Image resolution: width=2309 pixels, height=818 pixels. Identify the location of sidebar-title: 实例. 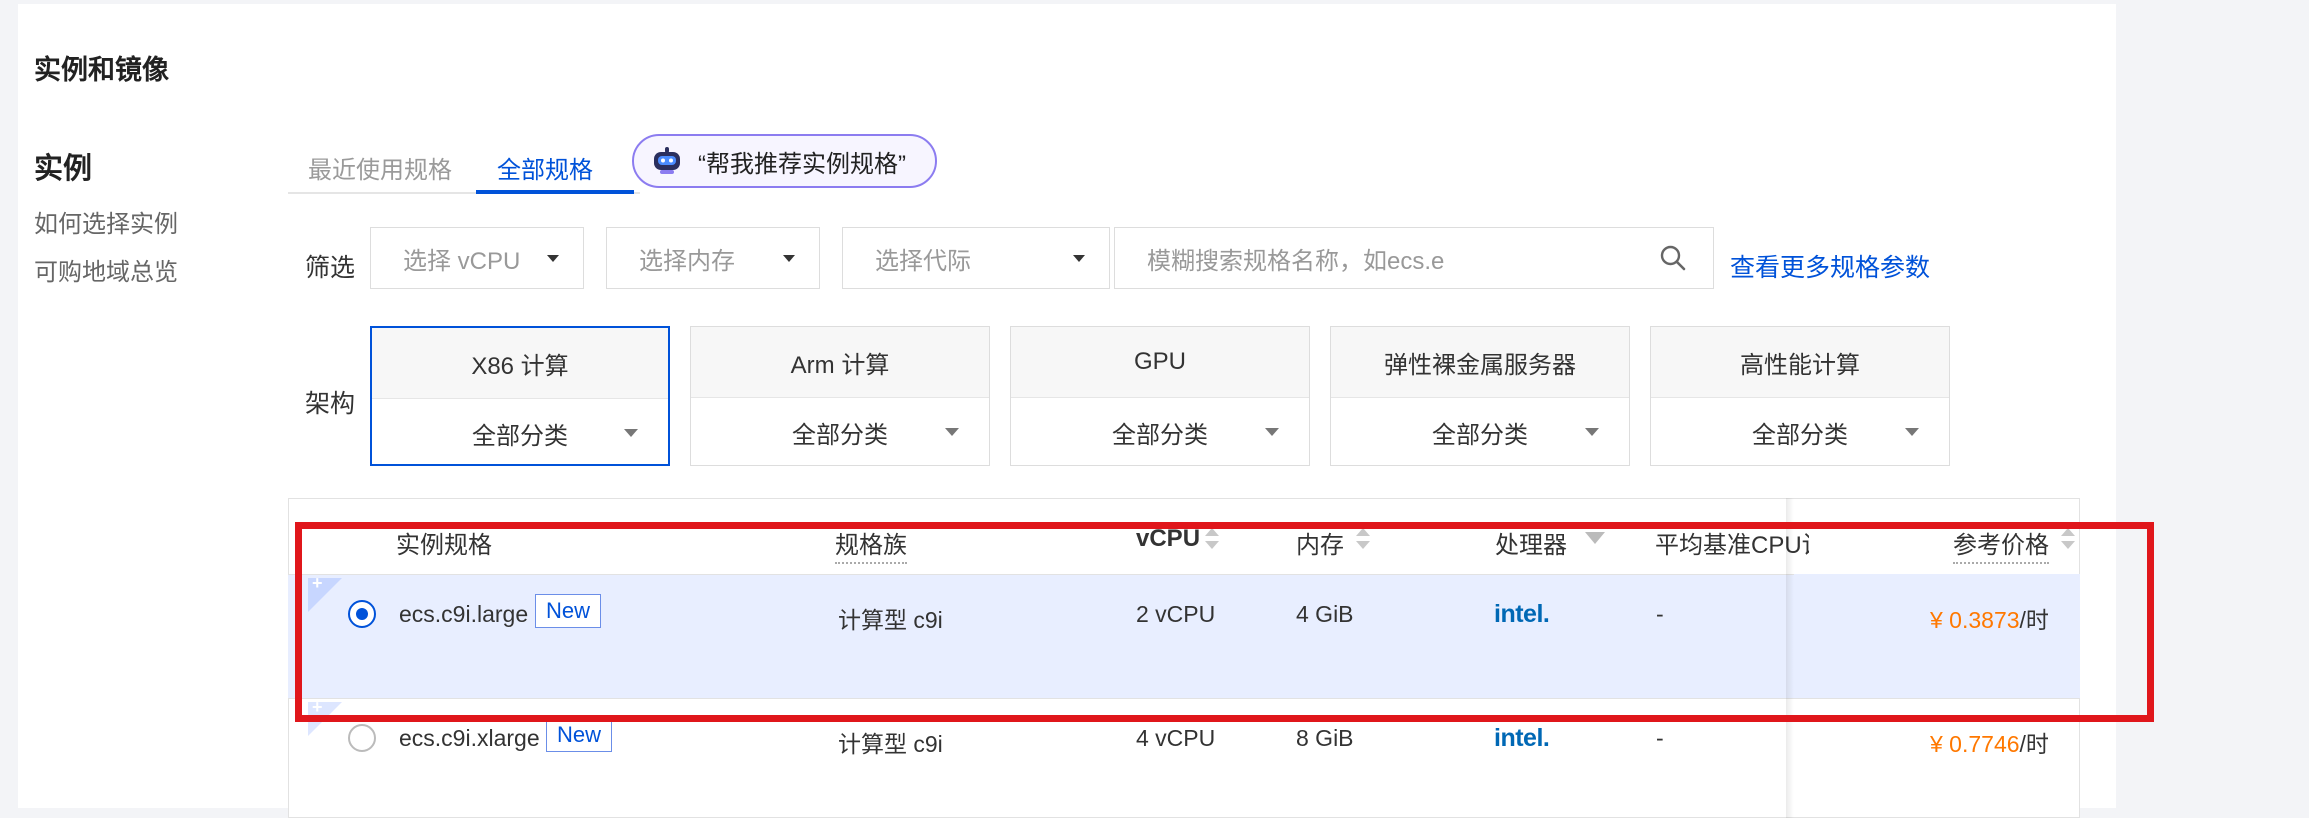
(63, 169).